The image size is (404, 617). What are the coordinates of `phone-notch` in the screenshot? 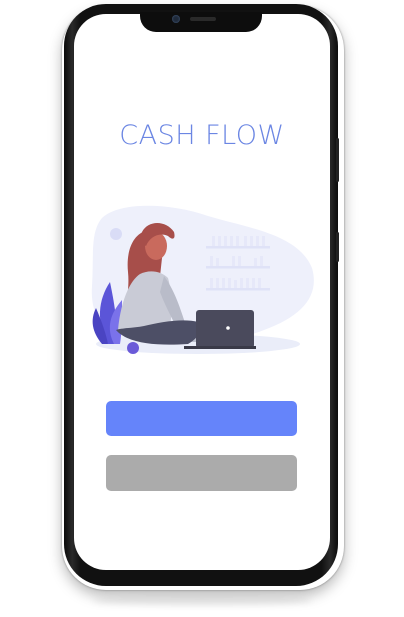 It's located at (201, 22).